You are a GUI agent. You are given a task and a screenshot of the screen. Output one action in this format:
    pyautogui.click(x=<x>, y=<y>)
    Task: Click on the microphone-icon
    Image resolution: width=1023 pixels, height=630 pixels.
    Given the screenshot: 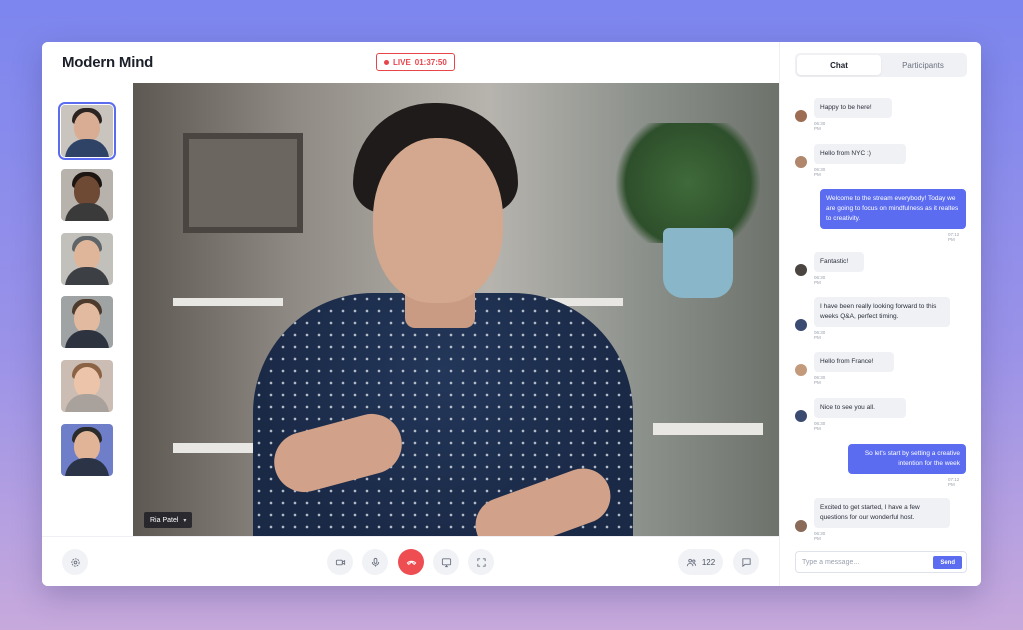 What is the action you would take?
    pyautogui.click(x=375, y=562)
    